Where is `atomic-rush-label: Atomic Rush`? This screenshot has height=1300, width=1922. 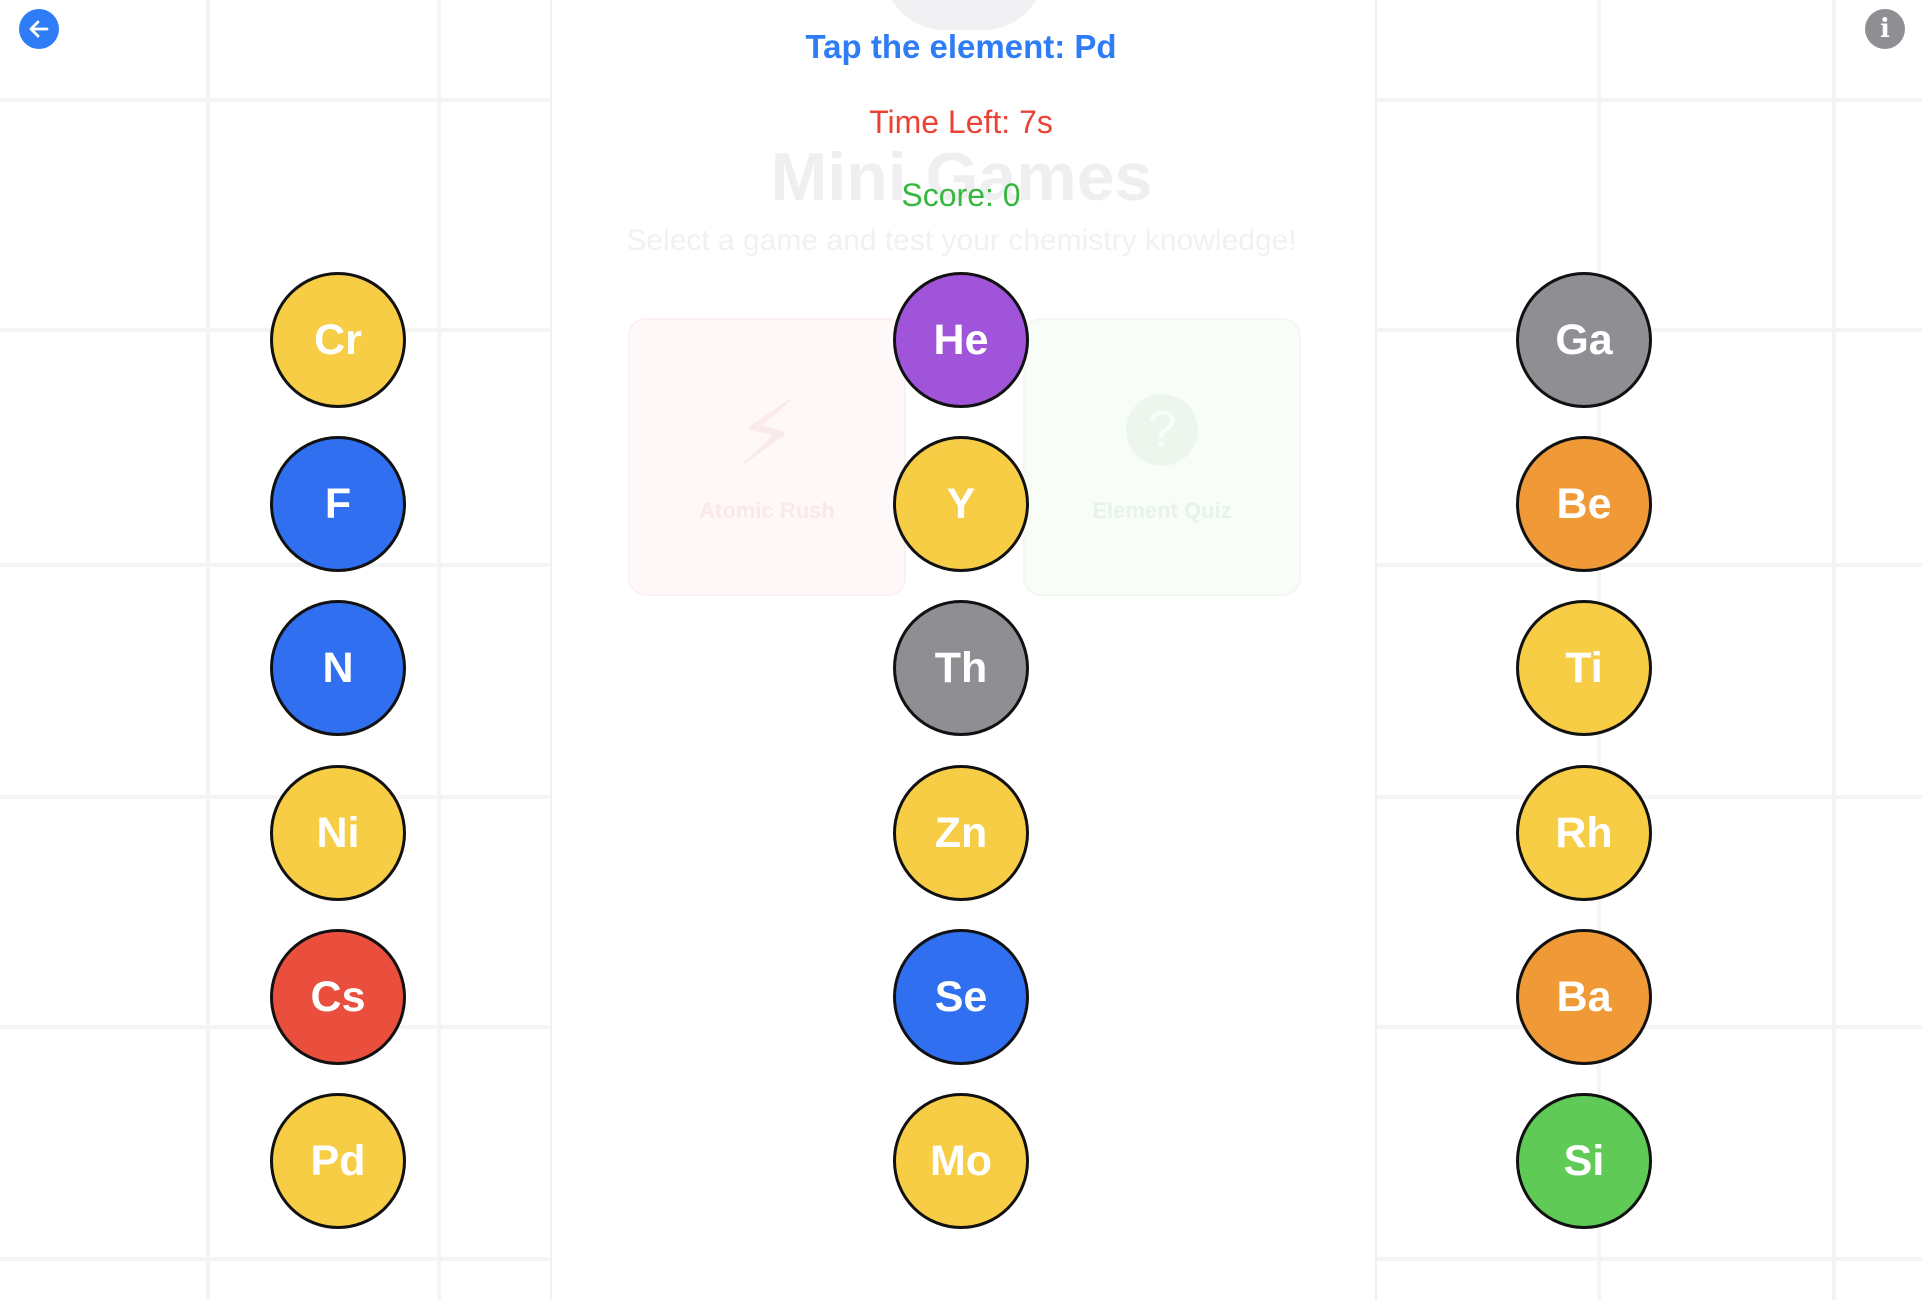
atomic-rush-label: Atomic Rush is located at coordinates (767, 510).